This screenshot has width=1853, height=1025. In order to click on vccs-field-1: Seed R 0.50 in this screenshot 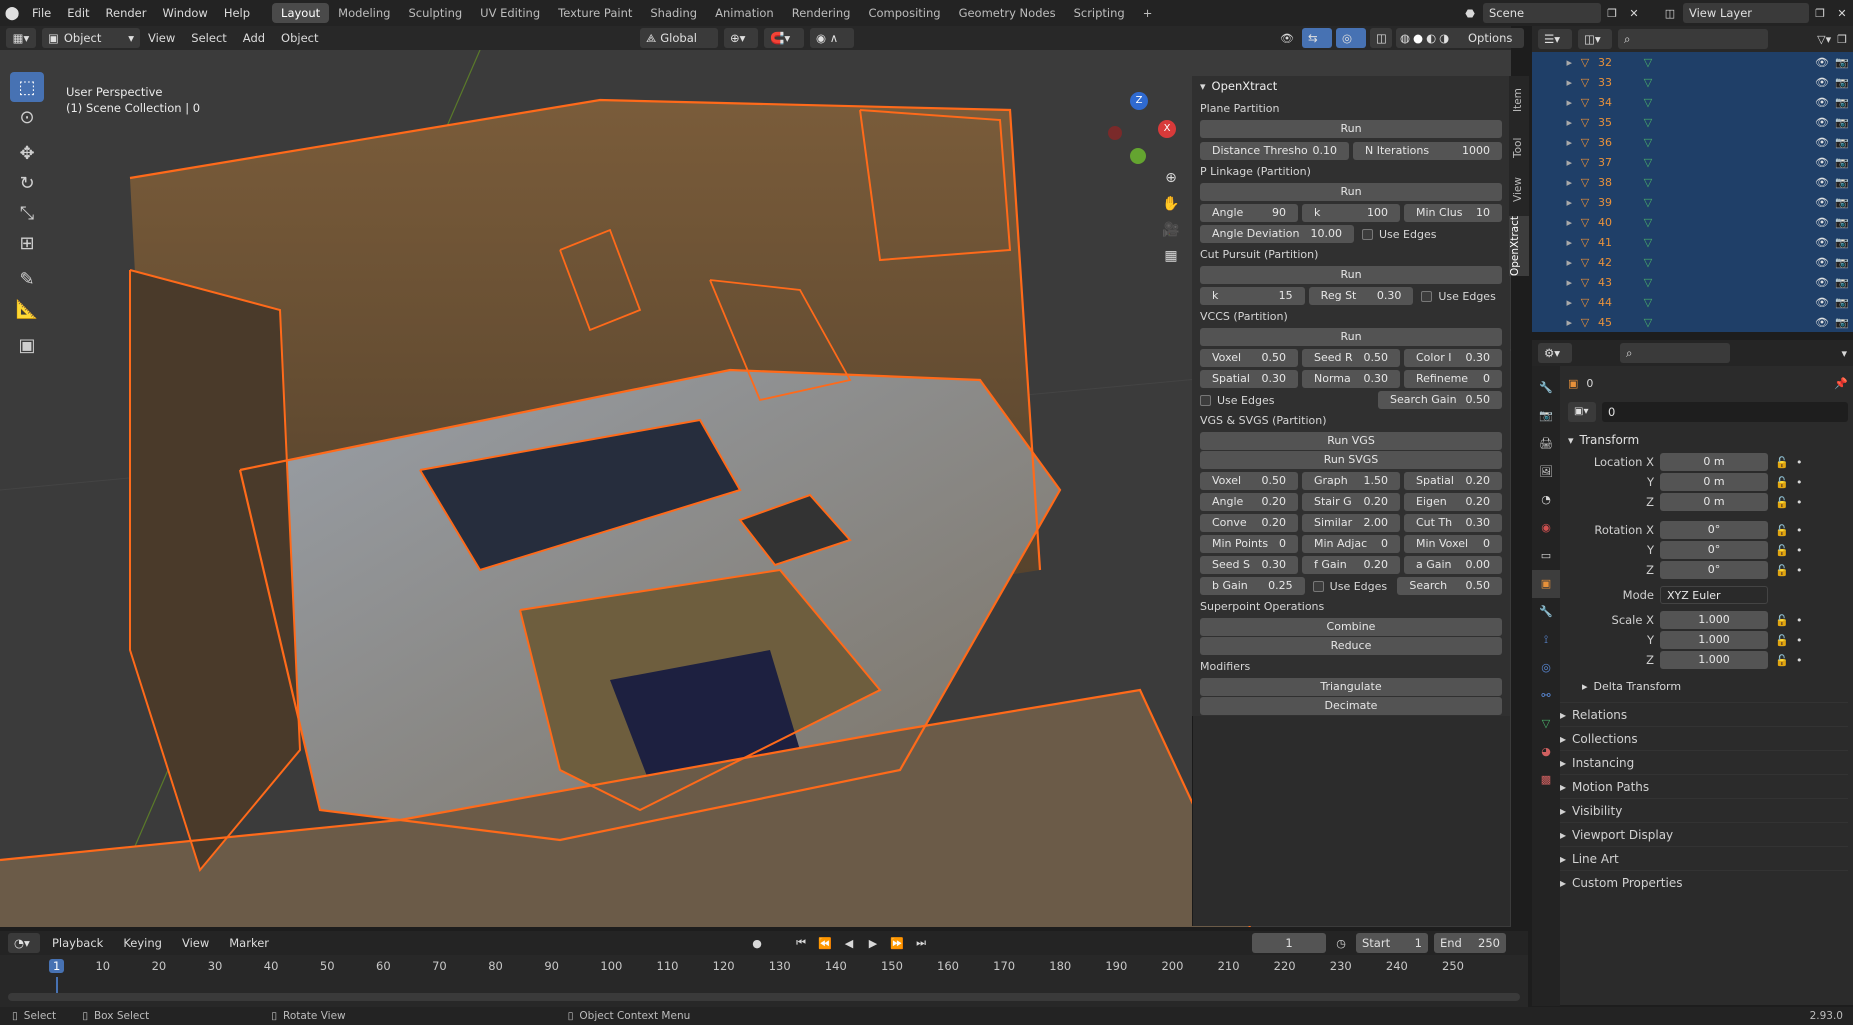, I will do `click(1351, 358)`.